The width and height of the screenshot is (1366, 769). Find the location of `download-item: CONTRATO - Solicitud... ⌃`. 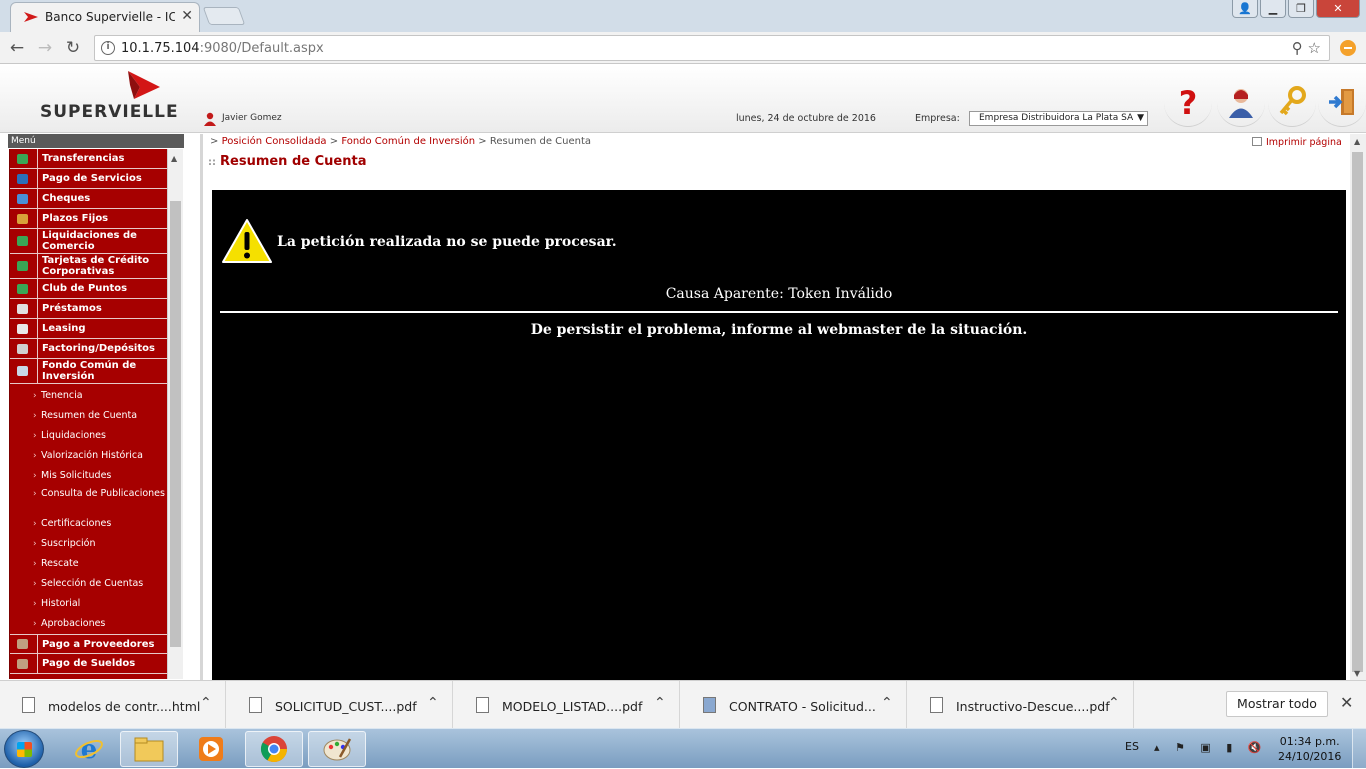

download-item: CONTRATO - Solicitud... ⌃ is located at coordinates (794, 705).